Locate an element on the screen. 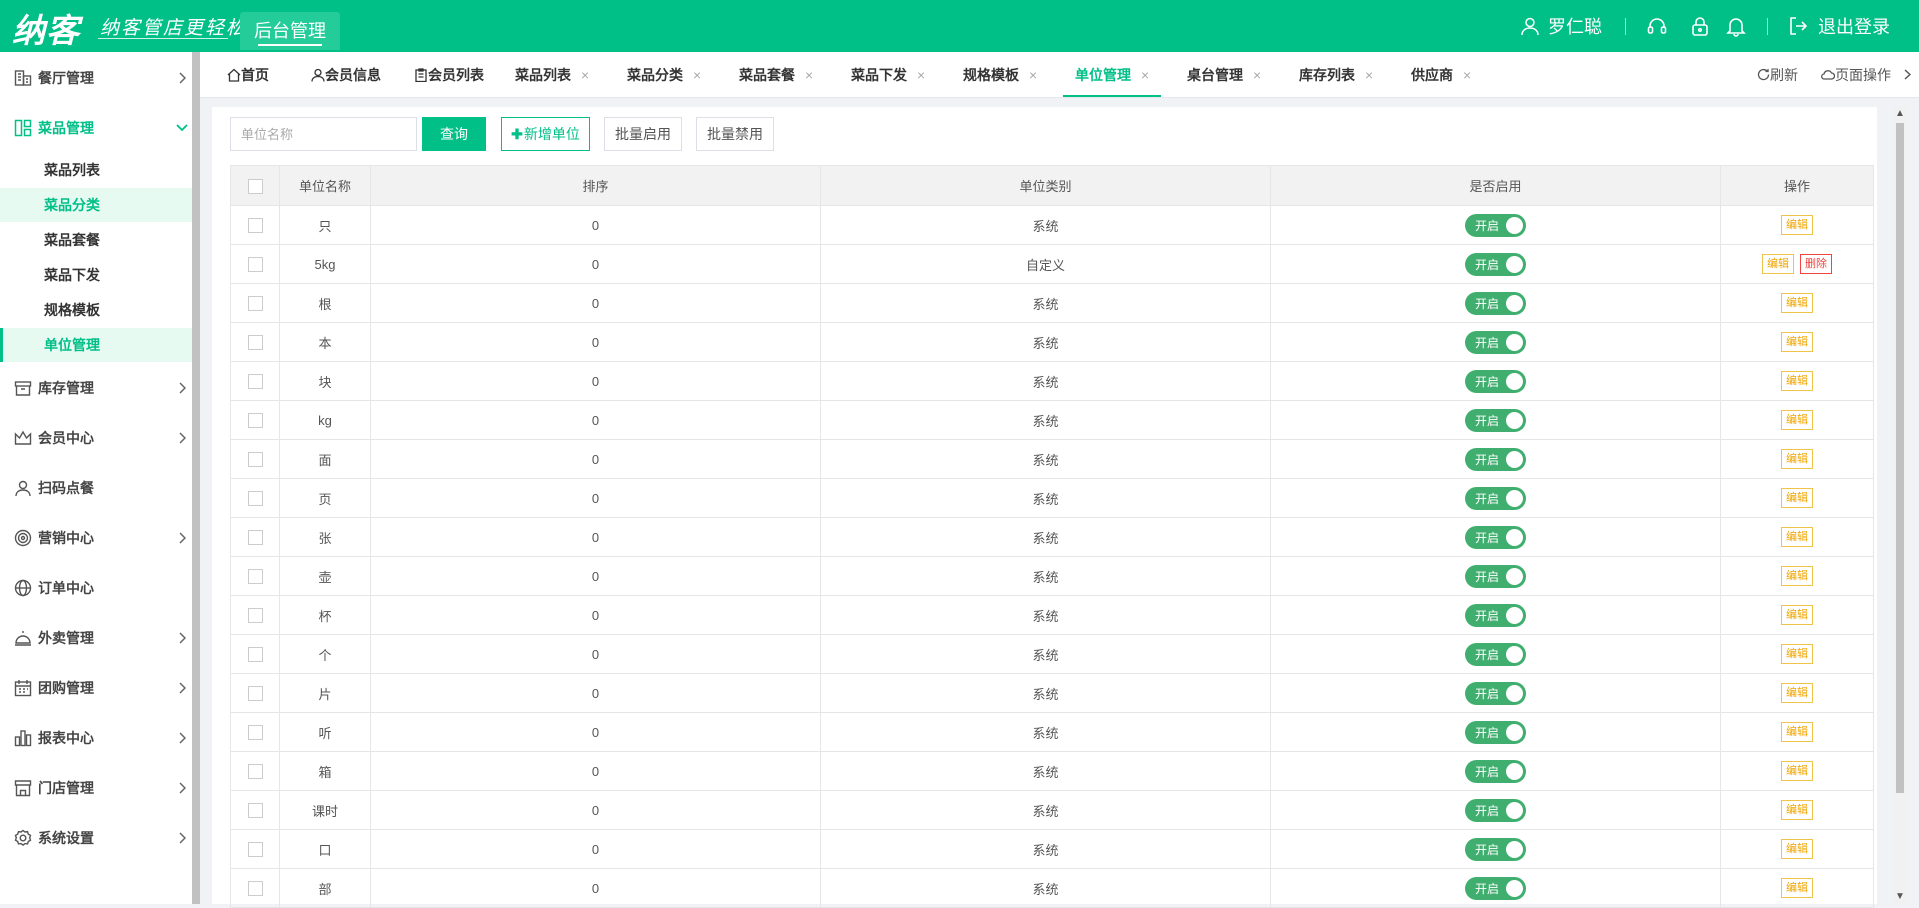  sidebar-scrollbar is located at coordinates (196, 478).